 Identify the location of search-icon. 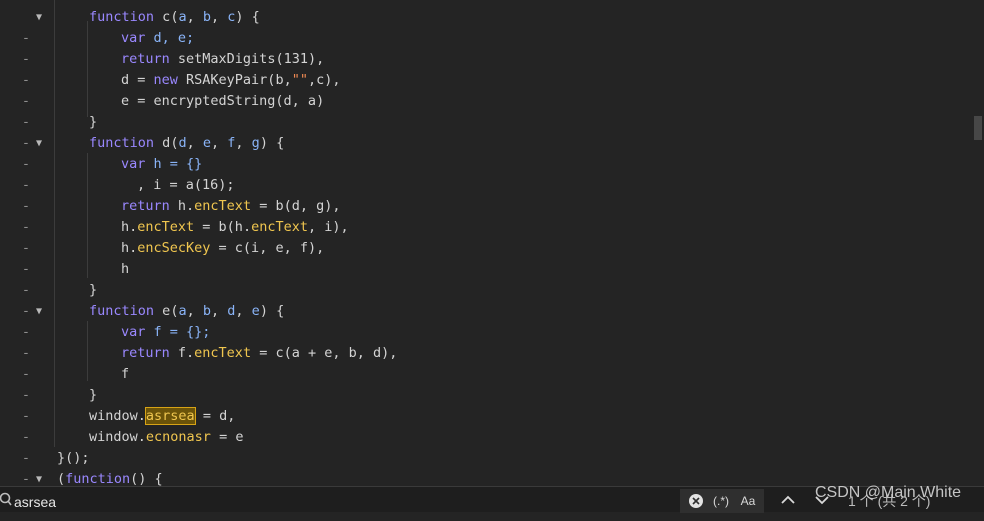
(6, 499).